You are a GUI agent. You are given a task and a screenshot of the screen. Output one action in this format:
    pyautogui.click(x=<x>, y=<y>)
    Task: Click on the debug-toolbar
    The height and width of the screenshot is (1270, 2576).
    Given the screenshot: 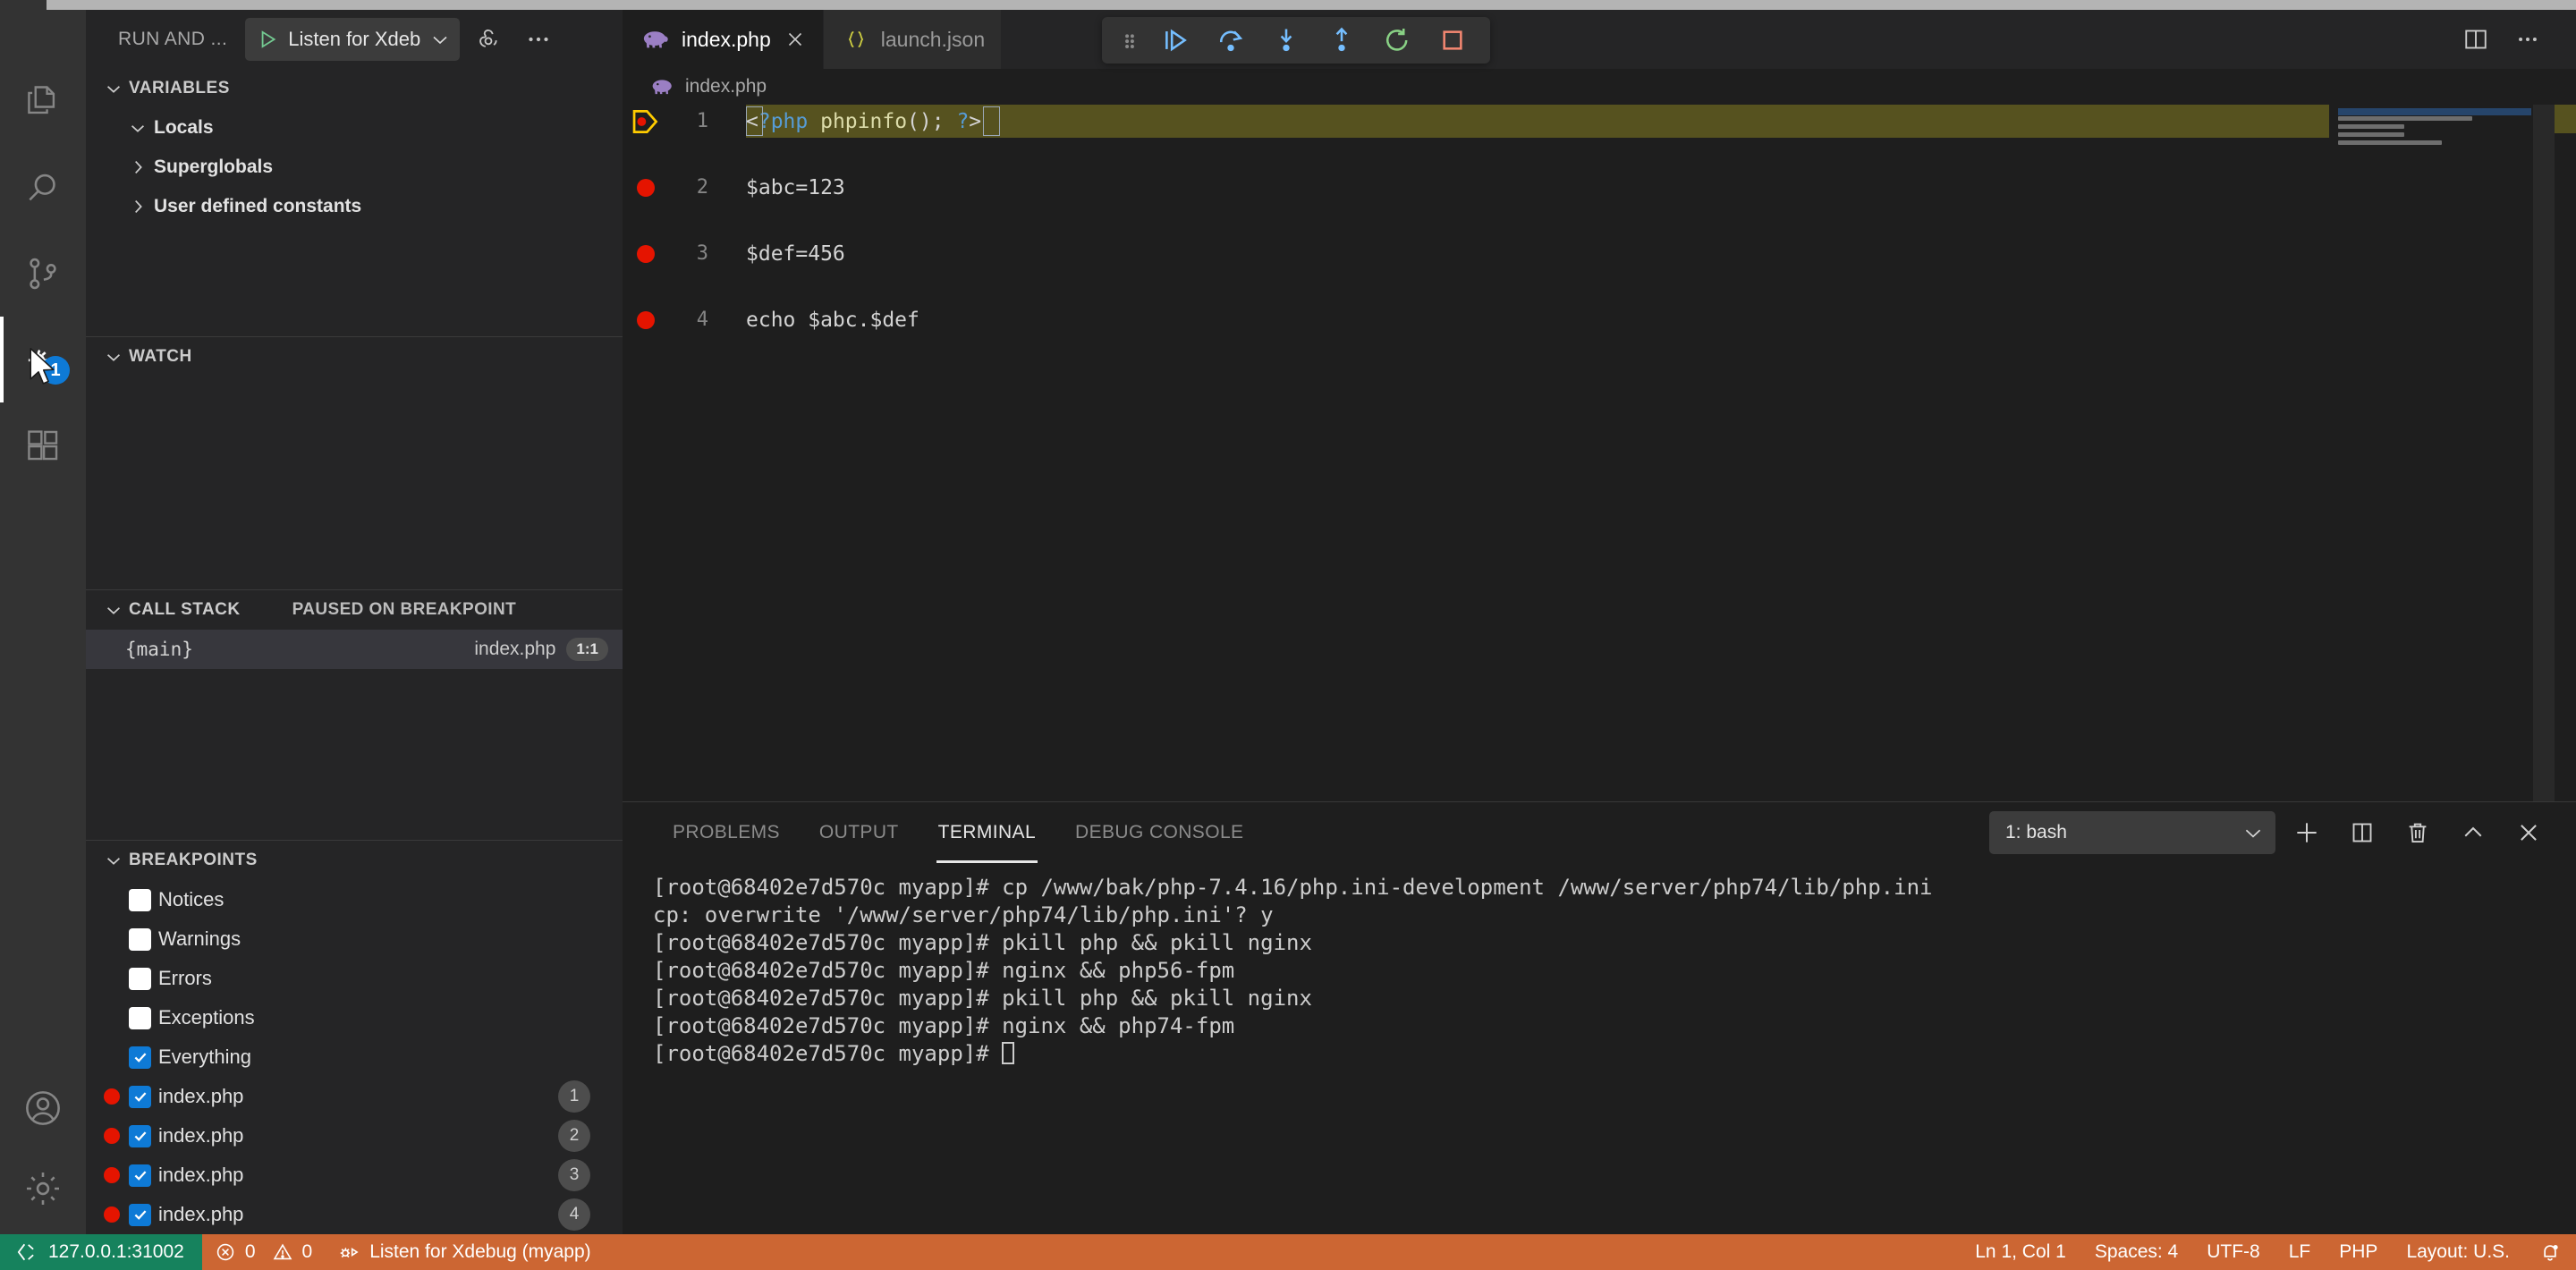 What is the action you would take?
    pyautogui.click(x=1296, y=40)
    